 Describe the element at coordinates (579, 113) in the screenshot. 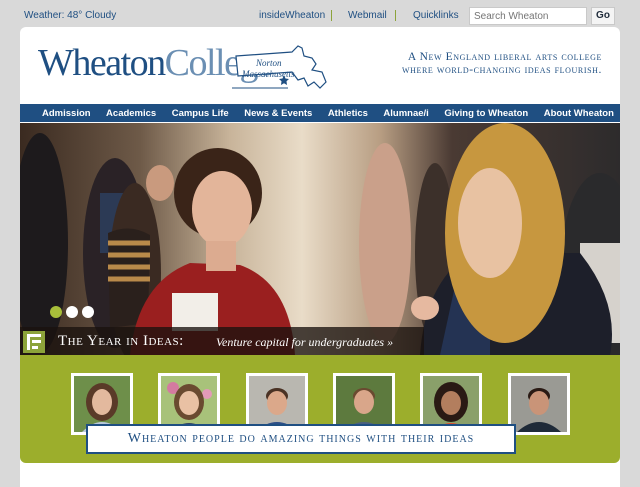

I see `nav-about: About Wheaton` at that location.